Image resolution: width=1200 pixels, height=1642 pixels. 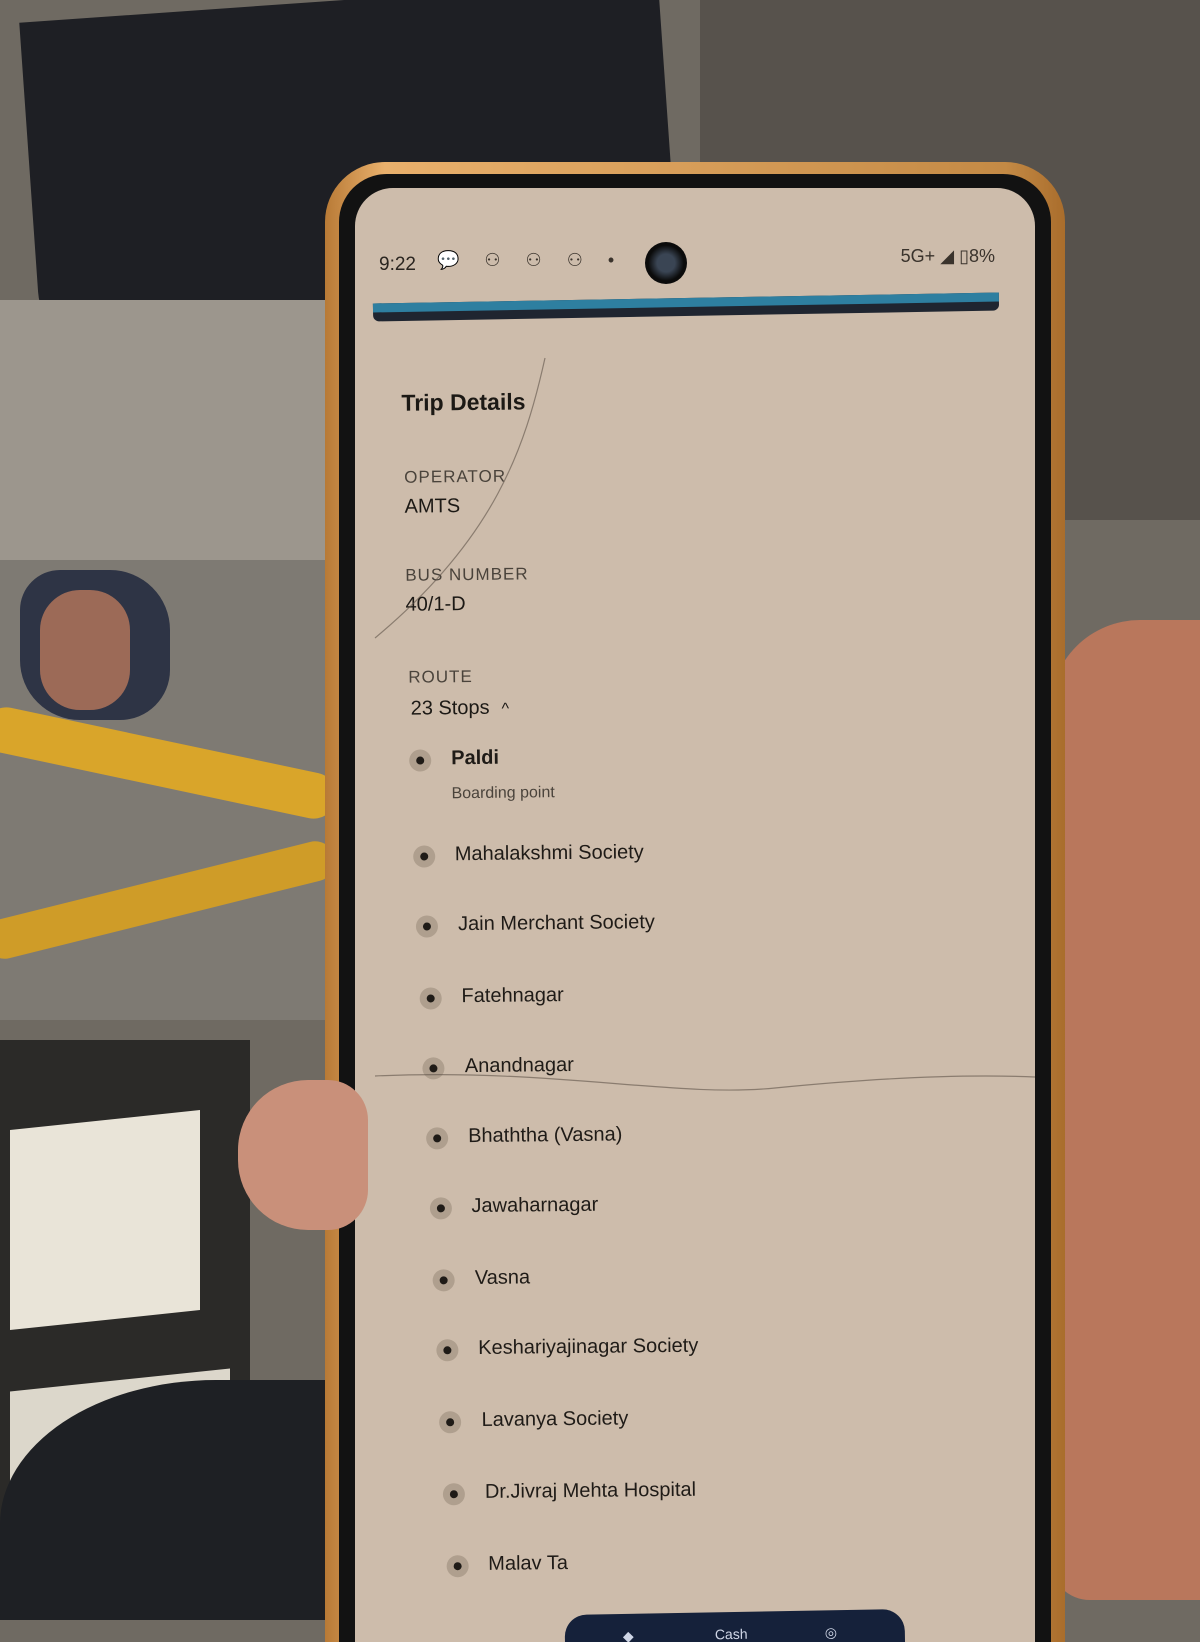 What do you see at coordinates (692, 859) in the screenshot?
I see `stop-item: Mahalakshmi Society` at bounding box center [692, 859].